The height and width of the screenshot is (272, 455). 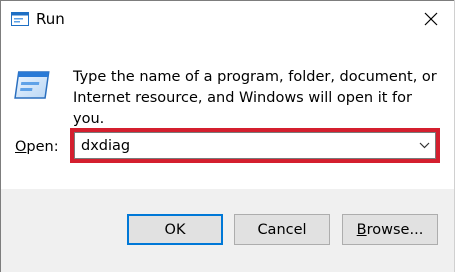 I want to click on ok-button: OK, so click(x=175, y=229).